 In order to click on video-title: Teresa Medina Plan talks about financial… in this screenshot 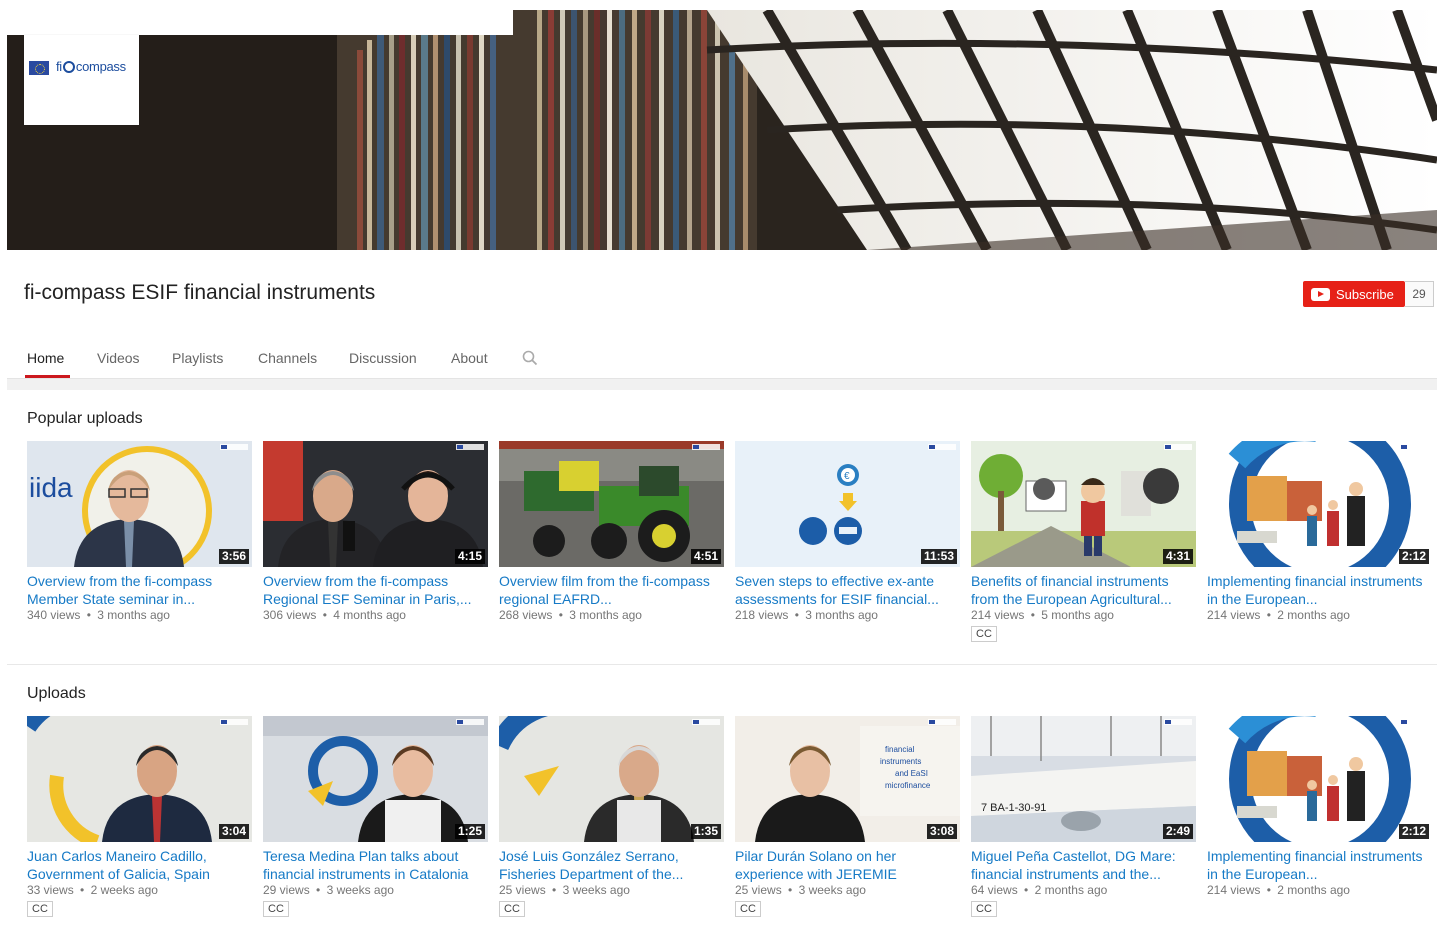, I will do `click(375, 865)`.